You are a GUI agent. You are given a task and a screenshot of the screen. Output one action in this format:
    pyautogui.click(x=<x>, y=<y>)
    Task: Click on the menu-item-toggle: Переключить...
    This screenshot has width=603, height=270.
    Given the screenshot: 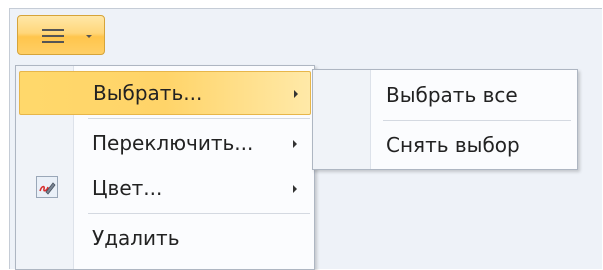 What is the action you would take?
    pyautogui.click(x=165, y=144)
    